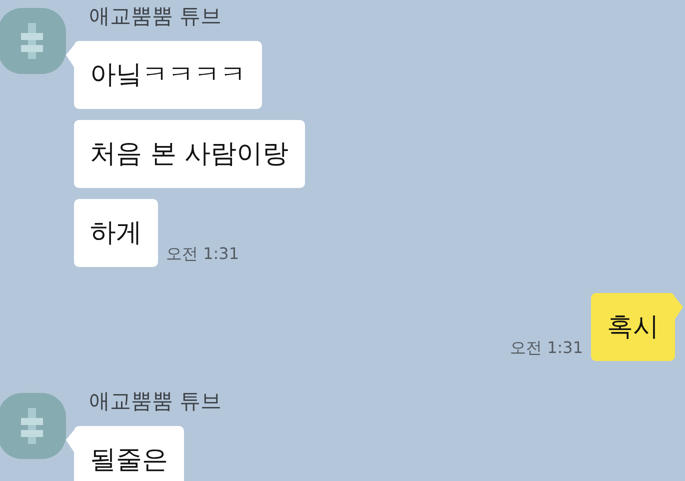  I want to click on message-bubble: 아닠ㅋㅋㅋㅋ, so click(168, 75).